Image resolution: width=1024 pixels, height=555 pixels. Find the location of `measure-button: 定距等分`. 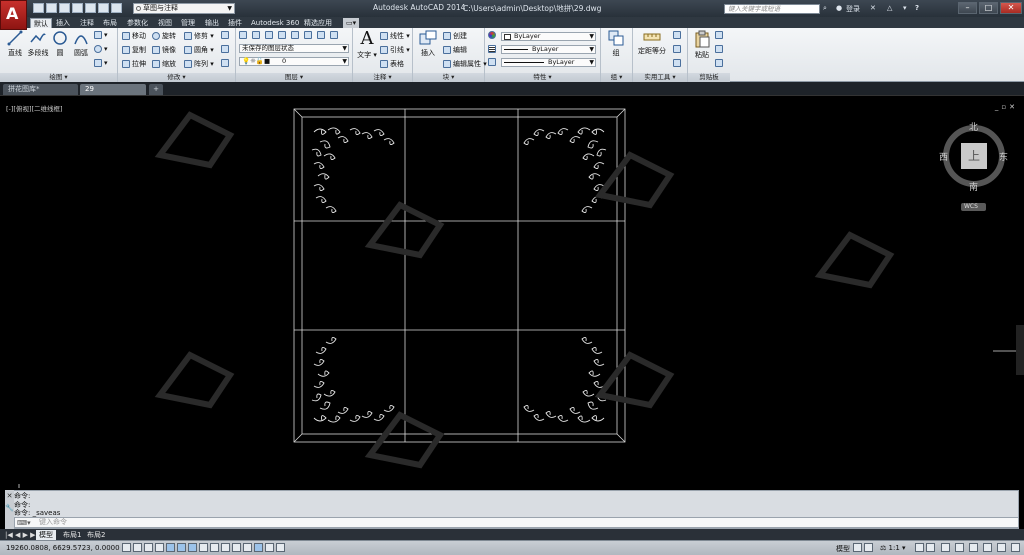

measure-button: 定距等分 is located at coordinates (652, 43).